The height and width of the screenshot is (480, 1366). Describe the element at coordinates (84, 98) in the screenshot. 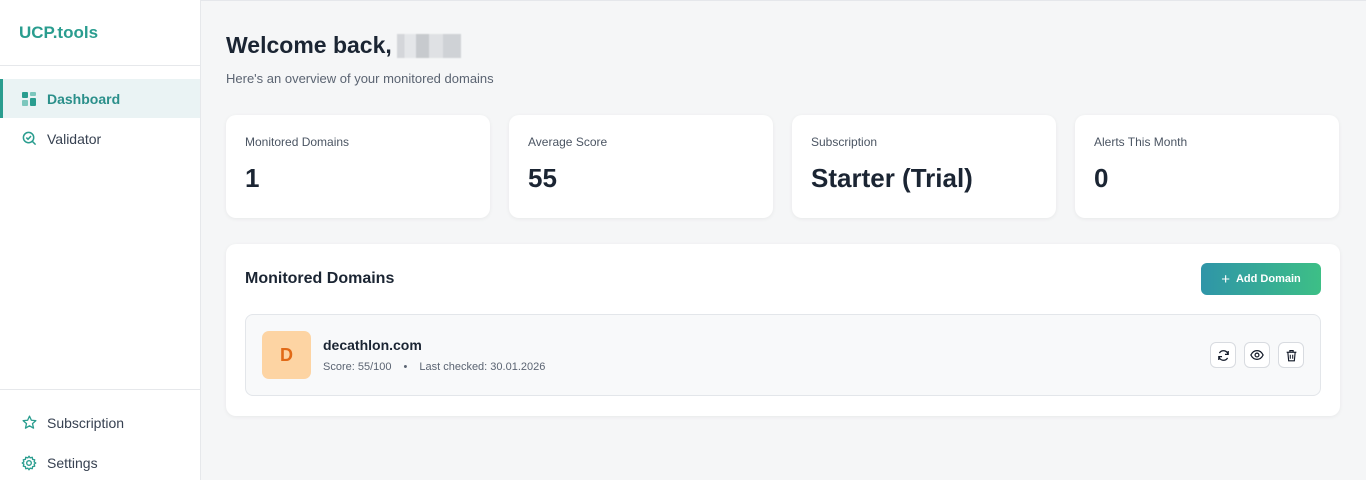

I see `sidebar-item-label: Dashboard` at that location.